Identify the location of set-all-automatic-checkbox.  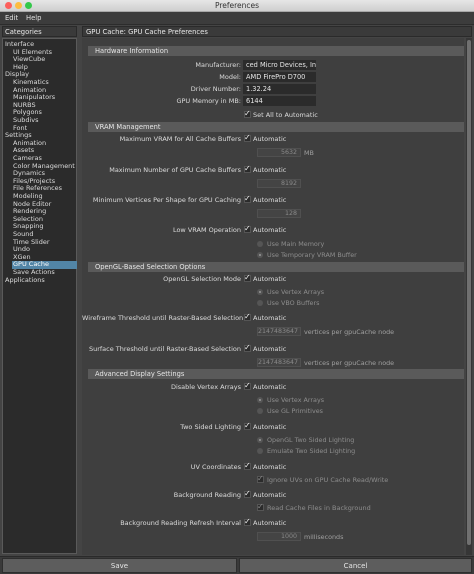
(247, 113).